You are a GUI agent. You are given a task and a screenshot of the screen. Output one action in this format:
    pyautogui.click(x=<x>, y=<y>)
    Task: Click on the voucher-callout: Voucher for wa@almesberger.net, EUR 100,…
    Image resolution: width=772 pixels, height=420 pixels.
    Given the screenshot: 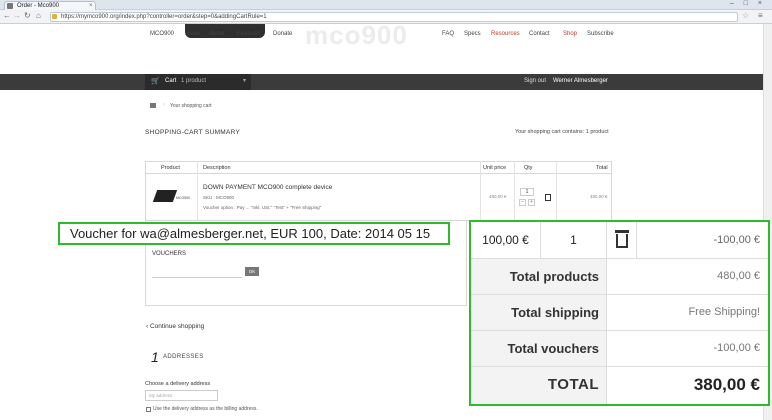 What is the action you would take?
    pyautogui.click(x=254, y=233)
    